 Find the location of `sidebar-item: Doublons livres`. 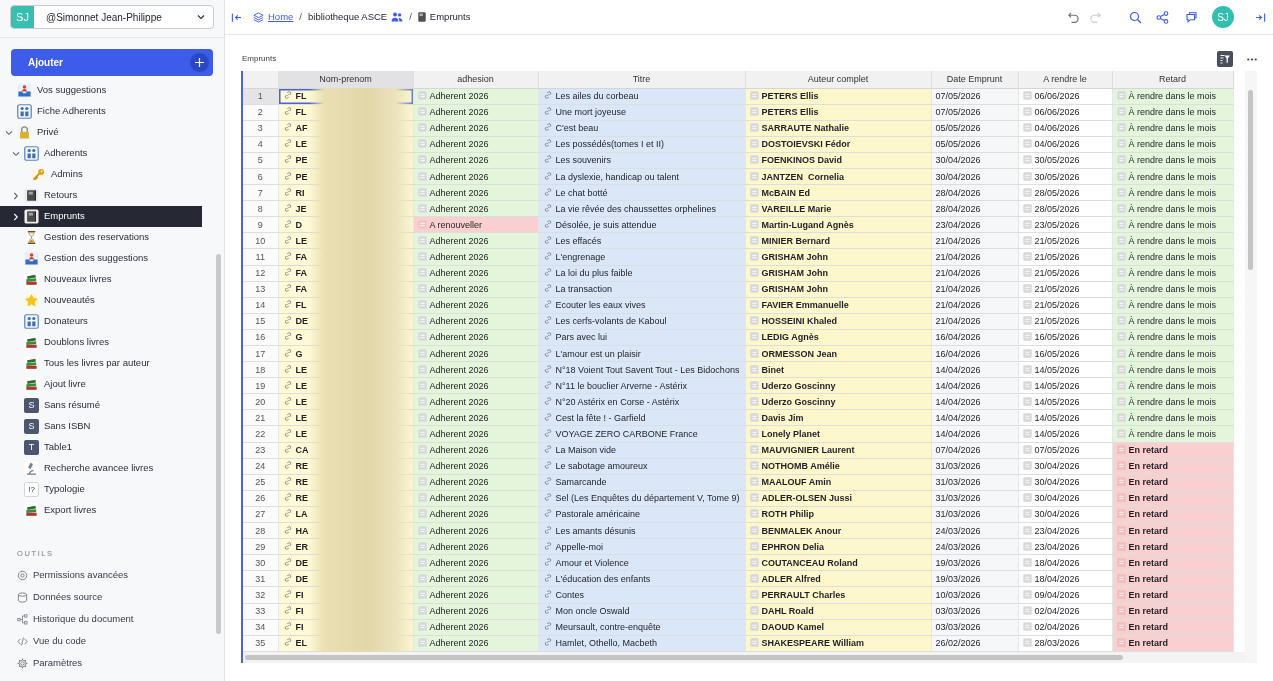

sidebar-item: Doublons livres is located at coordinates (101, 342).